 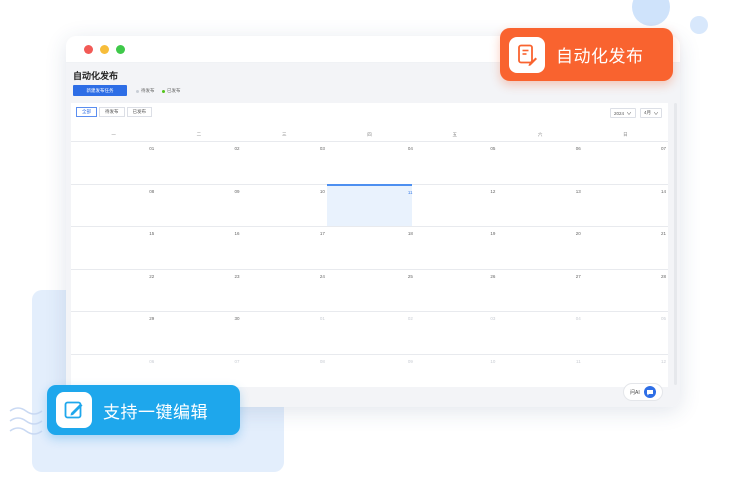 I want to click on chat-bubble-icon, so click(x=649, y=392).